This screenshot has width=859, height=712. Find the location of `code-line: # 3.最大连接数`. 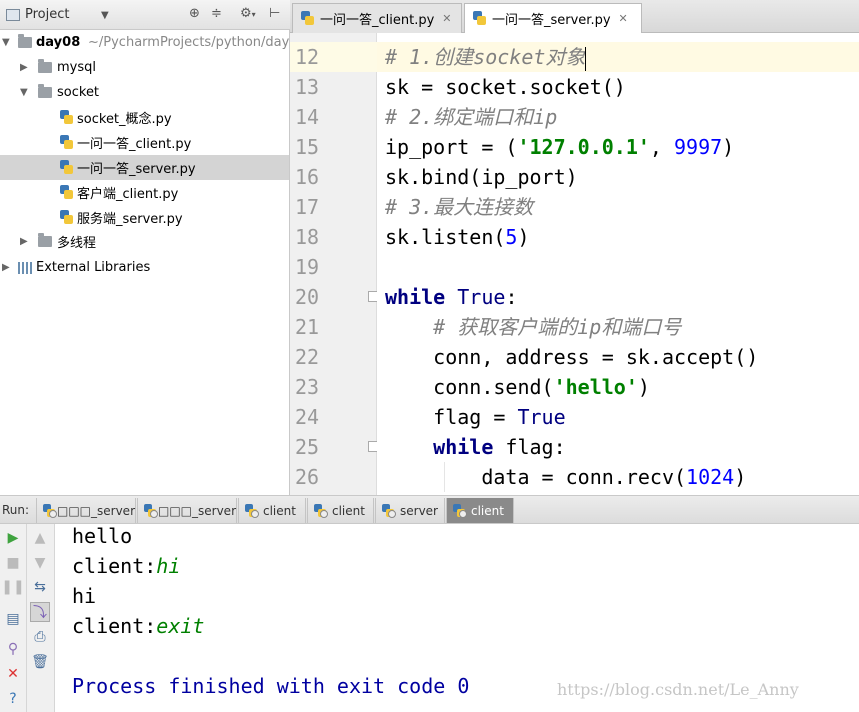

code-line: # 3.最大连接数 is located at coordinates (618, 207).